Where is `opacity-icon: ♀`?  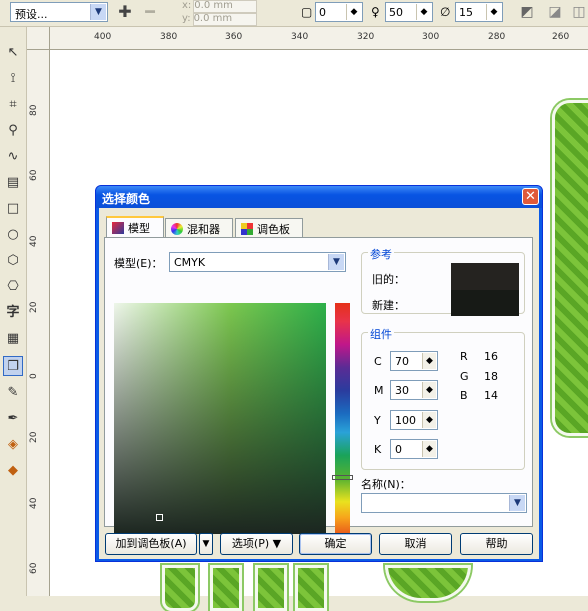 opacity-icon: ♀ is located at coordinates (375, 12).